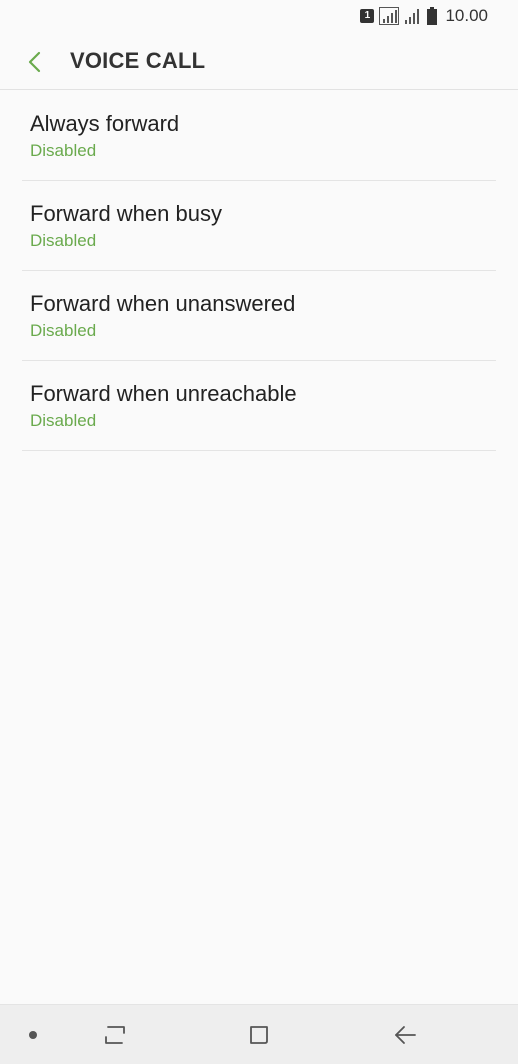  What do you see at coordinates (33, 1035) in the screenshot?
I see `dot-icon` at bounding box center [33, 1035].